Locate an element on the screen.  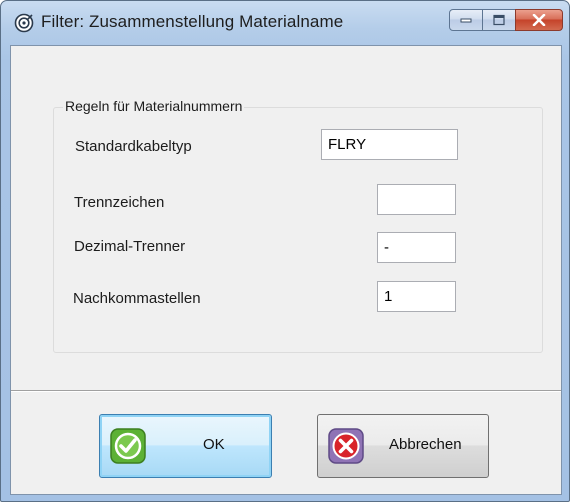
cancel-button-label: Abbrechen is located at coordinates (425, 444).